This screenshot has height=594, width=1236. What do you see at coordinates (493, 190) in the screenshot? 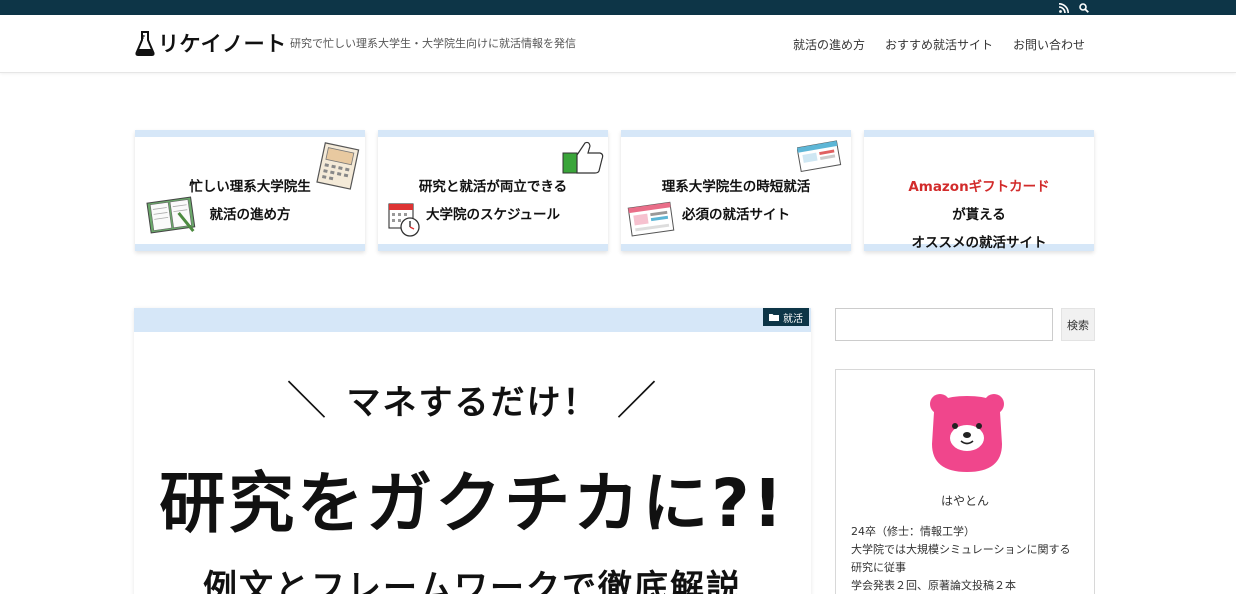
I see `feature-card-schedule: 研究と就活が両立できる 大学院のスケジュール` at bounding box center [493, 190].